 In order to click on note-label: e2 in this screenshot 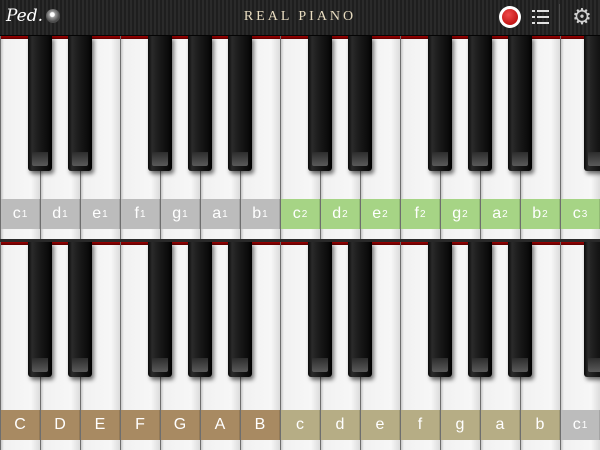, I will do `click(380, 214)`.